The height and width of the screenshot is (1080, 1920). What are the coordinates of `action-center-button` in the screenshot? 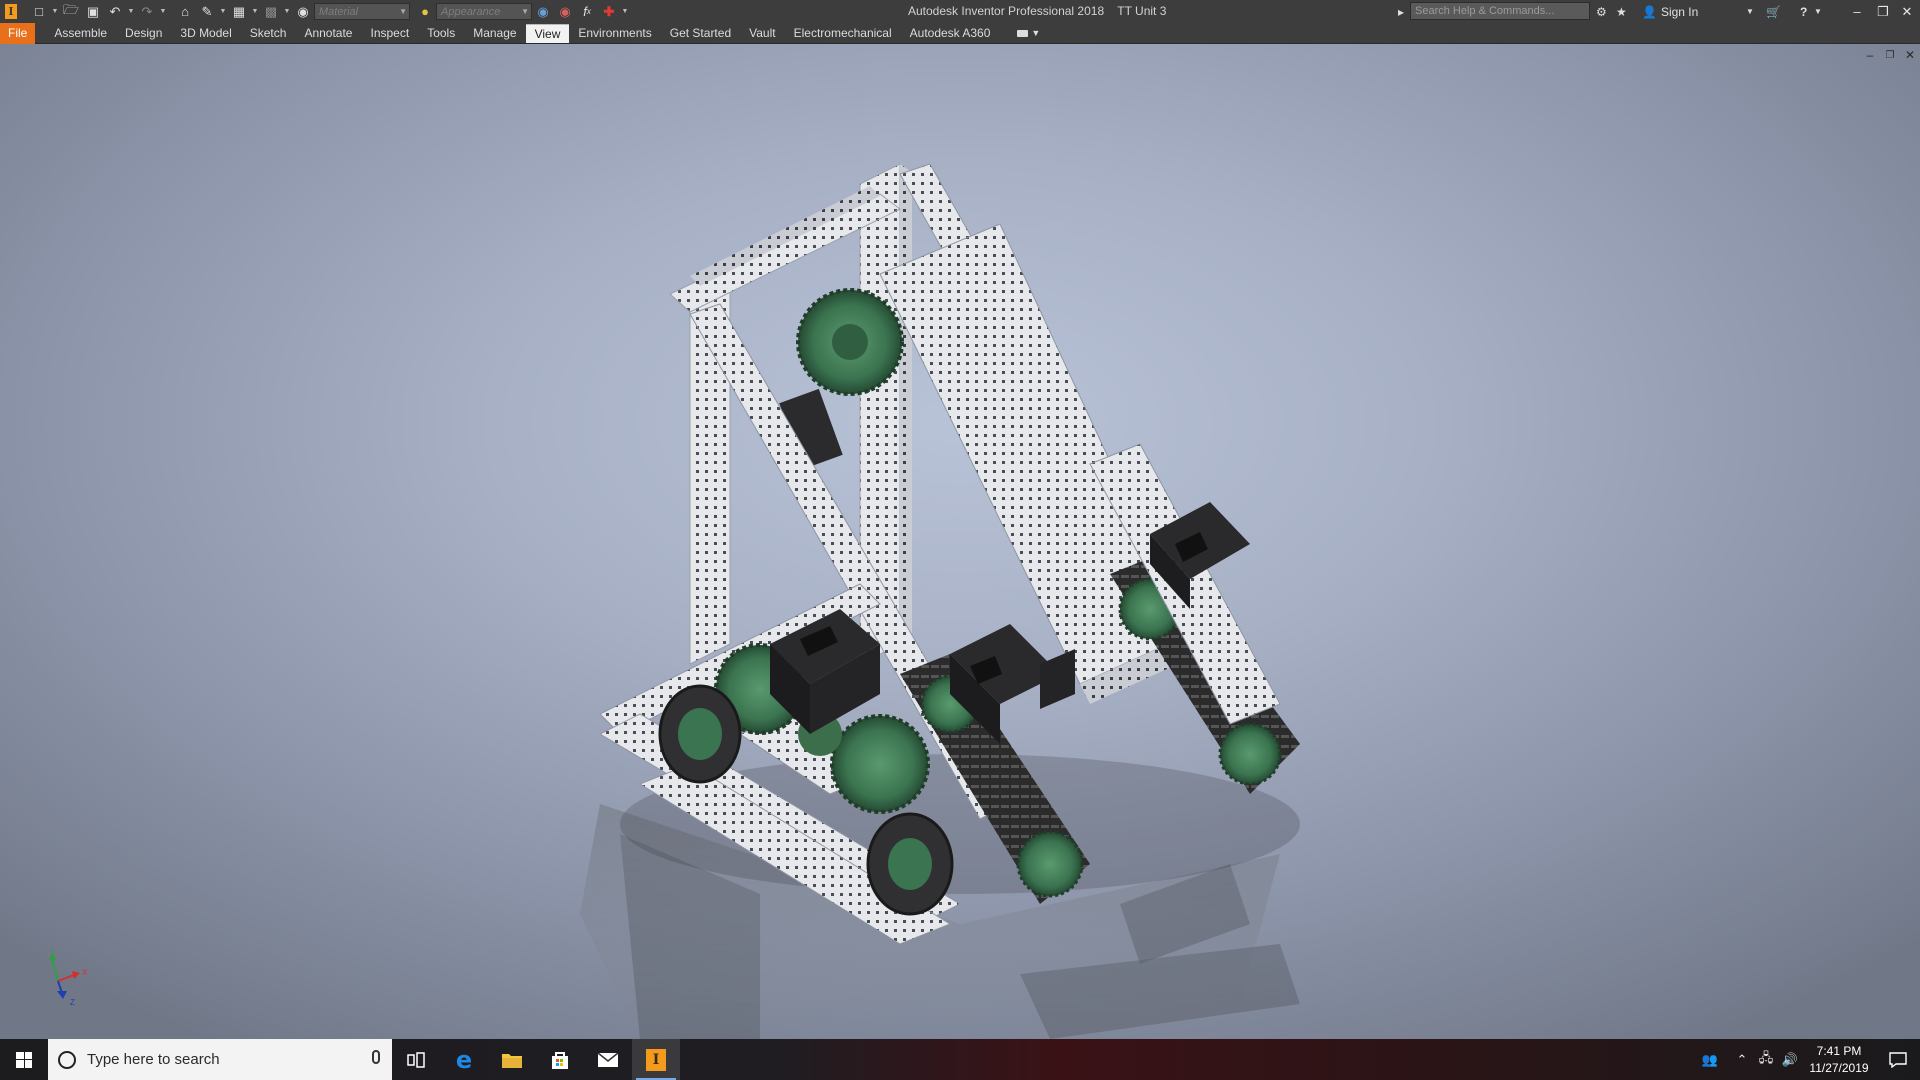 It's located at (1898, 1059).